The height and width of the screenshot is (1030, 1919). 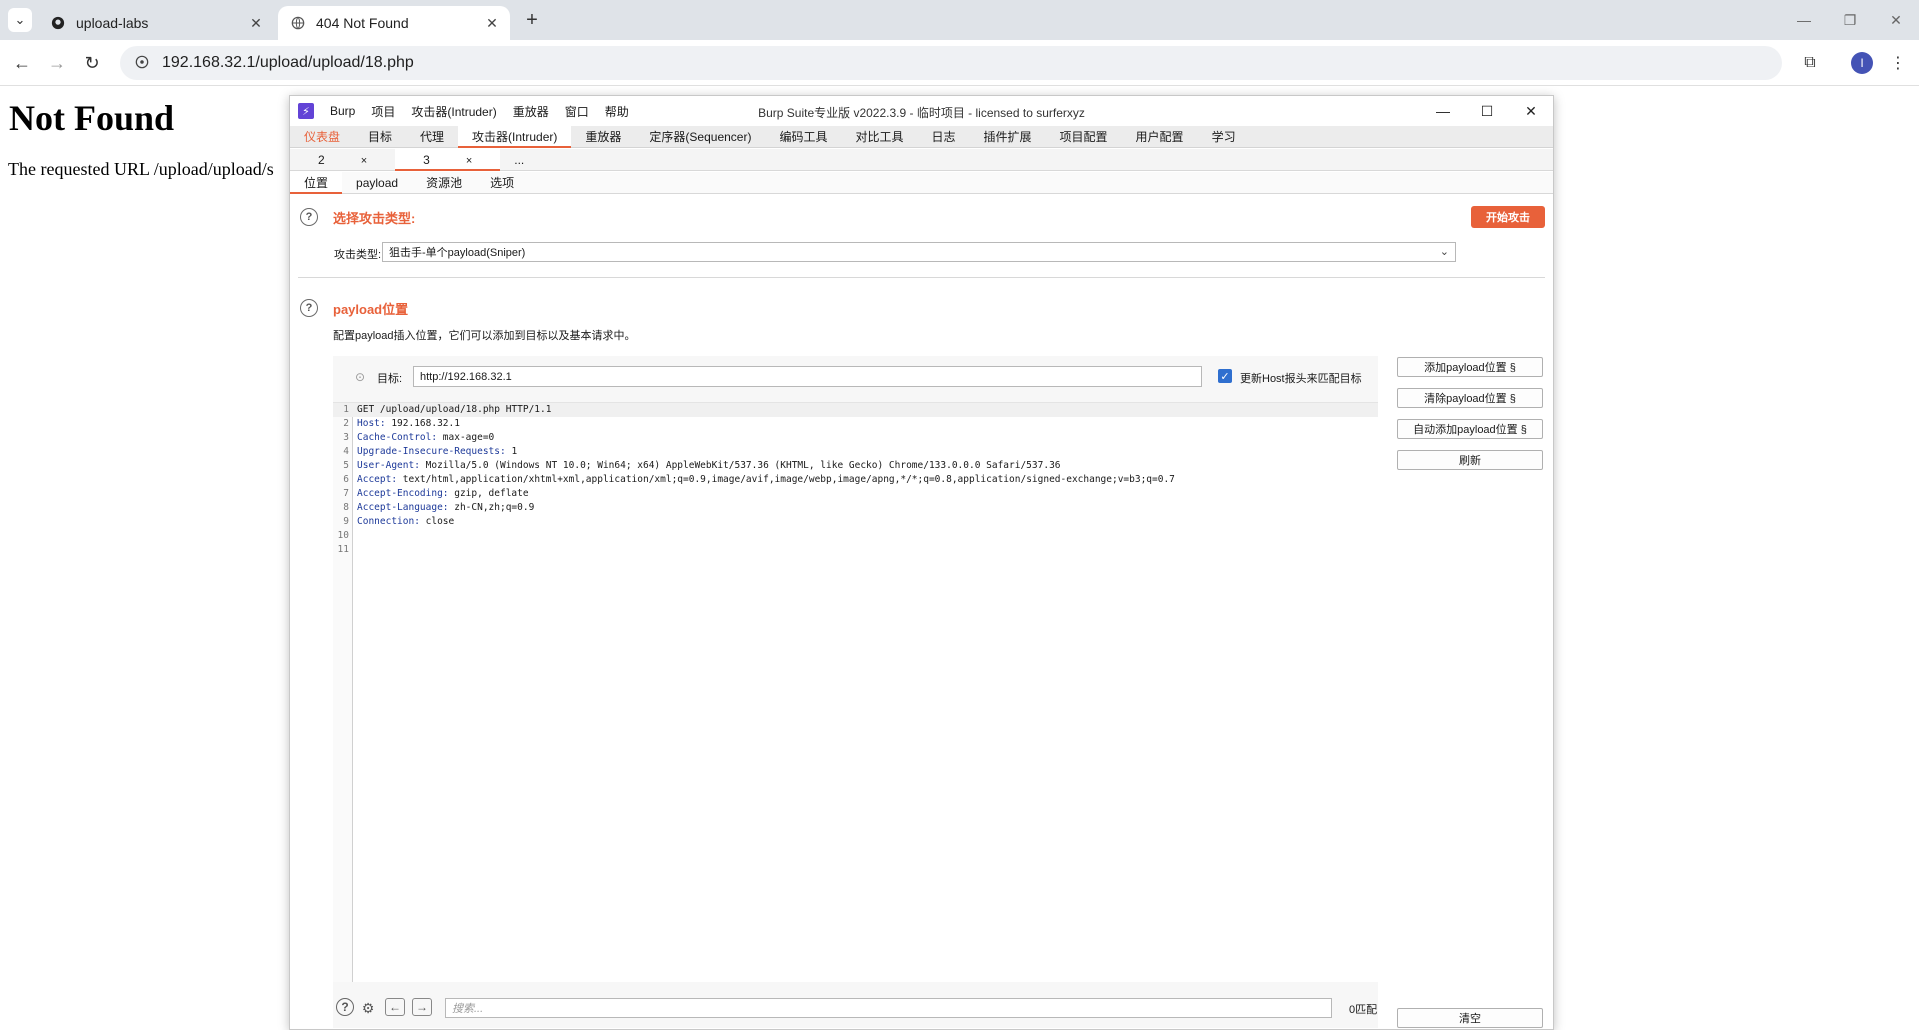 What do you see at coordinates (394, 23) in the screenshot?
I see `browser-tab-not-found: 404 Not Found ✕` at bounding box center [394, 23].